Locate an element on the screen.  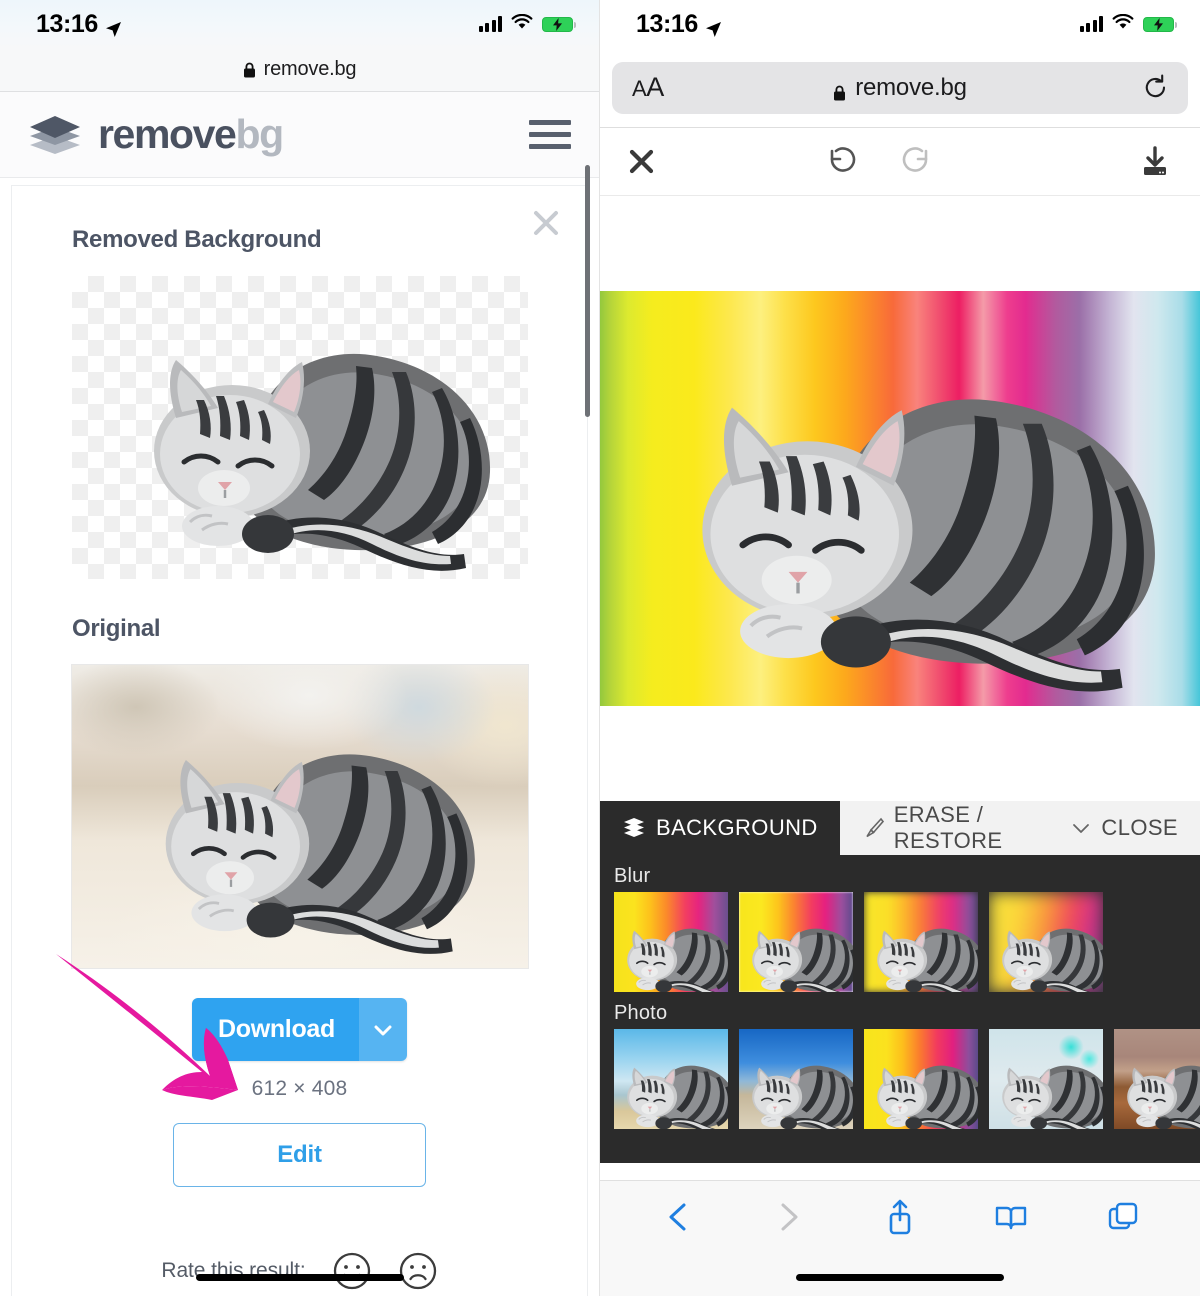
book-icon is located at coordinates (1011, 1217).